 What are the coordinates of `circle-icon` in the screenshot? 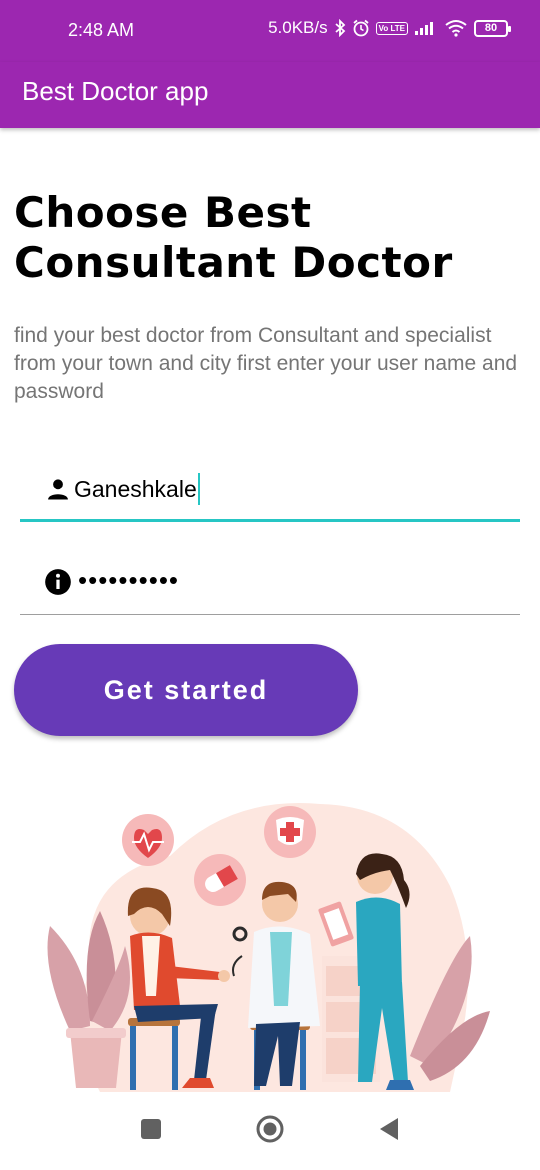 It's located at (270, 1129).